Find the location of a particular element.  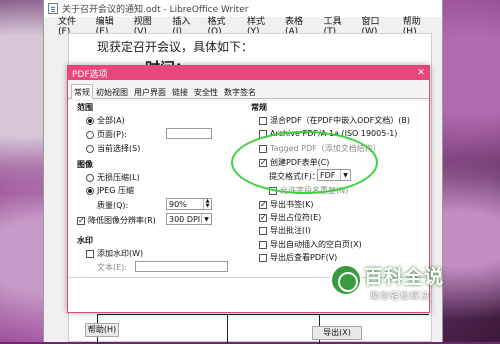

watermark-text-label: 文本(E): is located at coordinates (112, 267).